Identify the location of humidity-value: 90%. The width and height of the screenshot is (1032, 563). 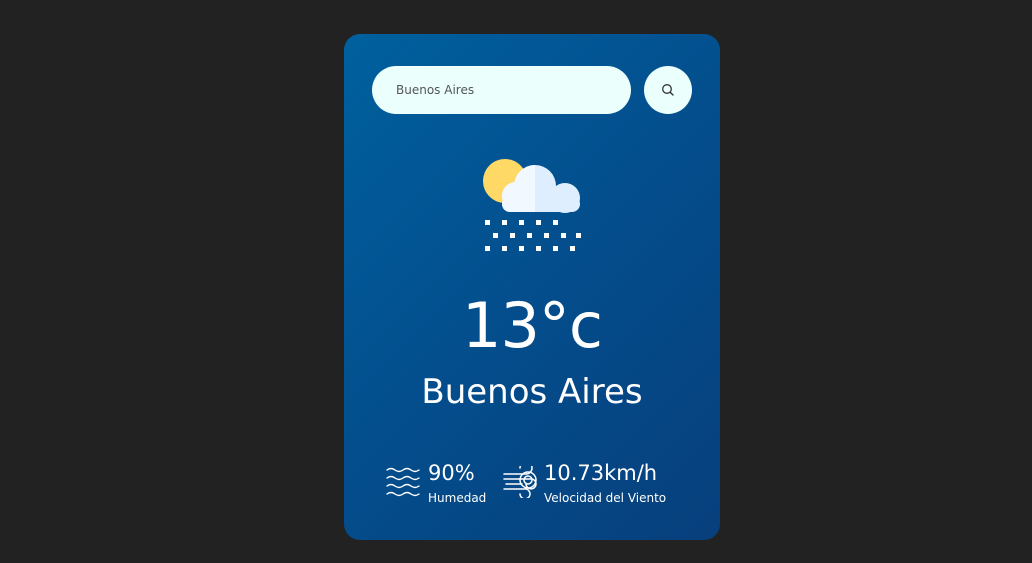
(451, 473).